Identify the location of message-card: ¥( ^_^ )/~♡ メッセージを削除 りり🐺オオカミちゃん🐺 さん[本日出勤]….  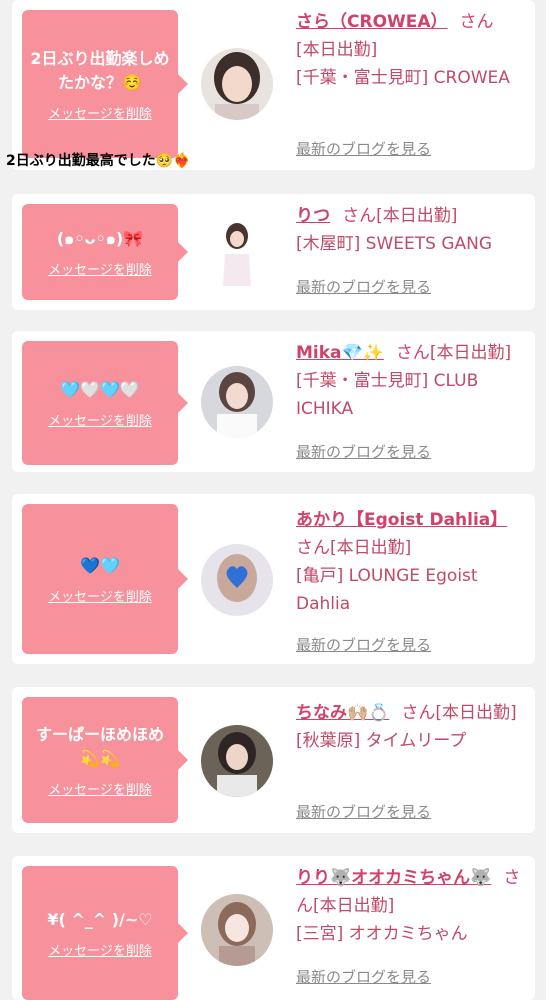
(273, 928).